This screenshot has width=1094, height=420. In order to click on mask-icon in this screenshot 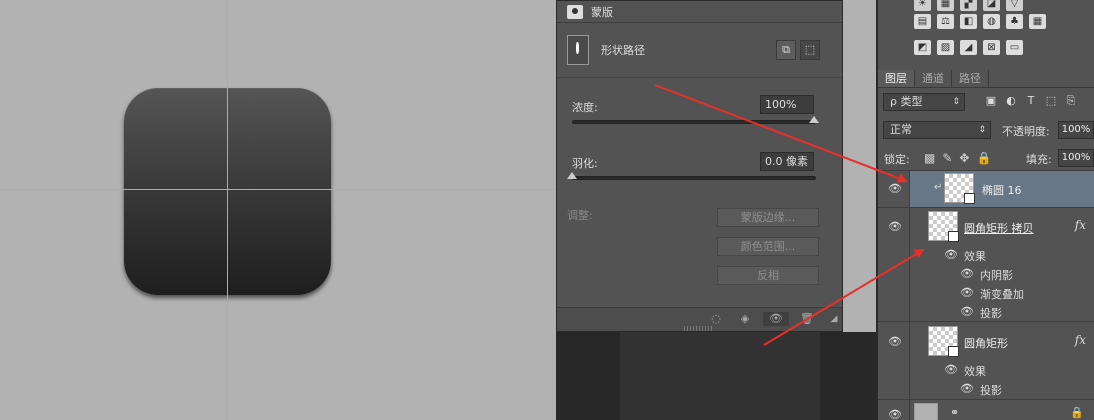, I will do `click(575, 11)`.